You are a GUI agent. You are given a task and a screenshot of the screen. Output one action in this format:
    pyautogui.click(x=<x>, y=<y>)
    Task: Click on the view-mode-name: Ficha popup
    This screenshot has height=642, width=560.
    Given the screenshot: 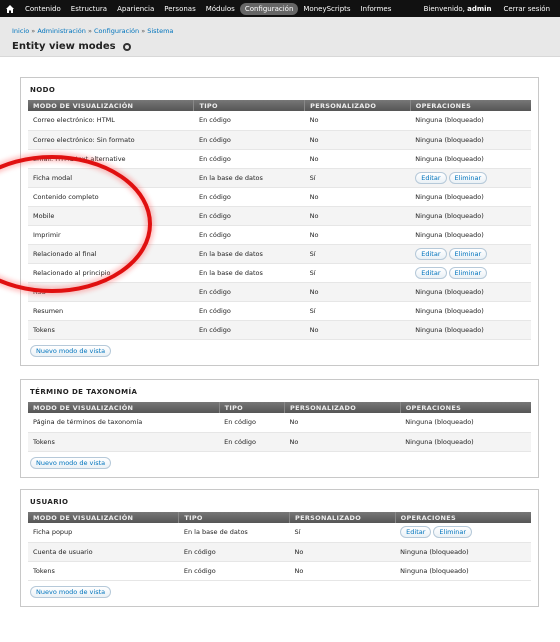 What is the action you would take?
    pyautogui.click(x=103, y=533)
    